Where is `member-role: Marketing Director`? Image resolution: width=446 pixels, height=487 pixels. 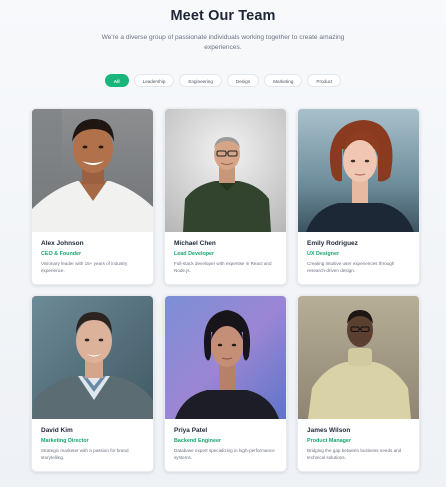 member-role: Marketing Director is located at coordinates (65, 441).